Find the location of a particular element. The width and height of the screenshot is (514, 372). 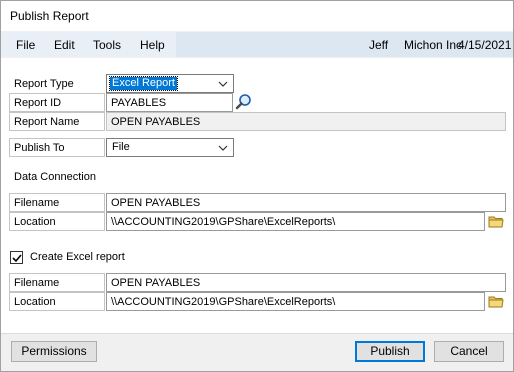

checkmark-icon is located at coordinates (17, 258).